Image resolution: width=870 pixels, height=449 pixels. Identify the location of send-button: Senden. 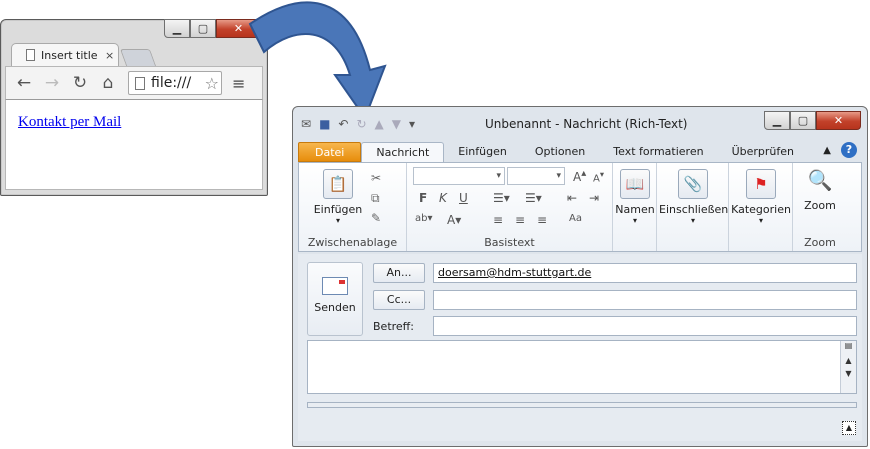
(335, 299).